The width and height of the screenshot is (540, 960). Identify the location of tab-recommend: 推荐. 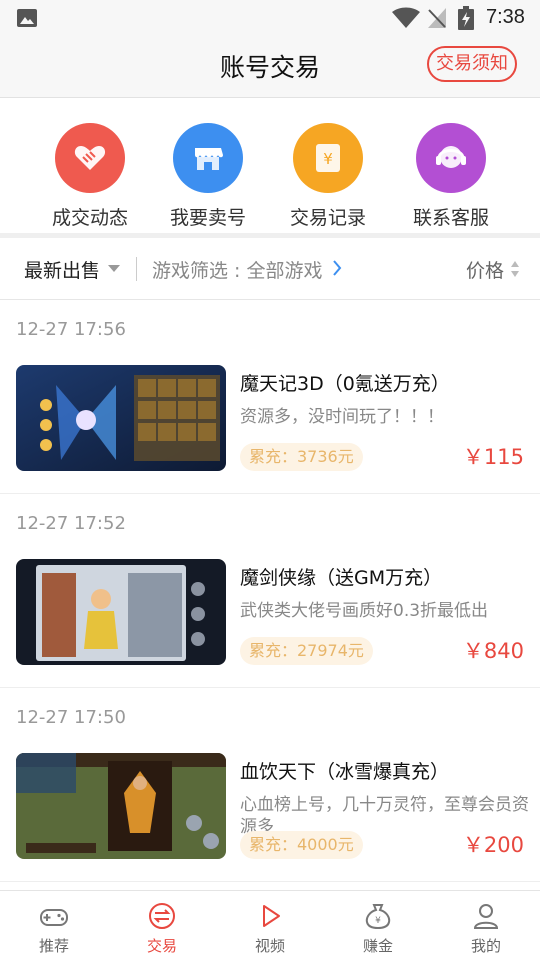
(54, 925).